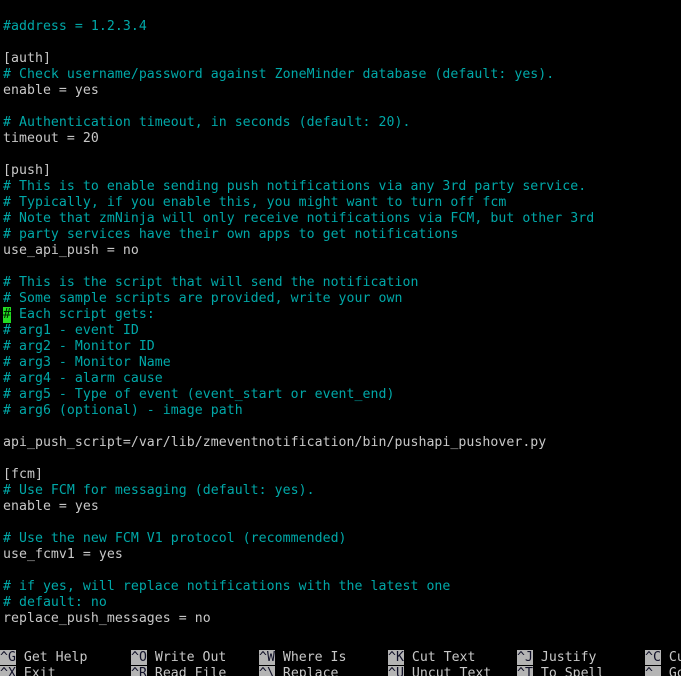 This screenshot has height=676, width=681. I want to click on shortcut-justify: ^J Justify, so click(556, 657).